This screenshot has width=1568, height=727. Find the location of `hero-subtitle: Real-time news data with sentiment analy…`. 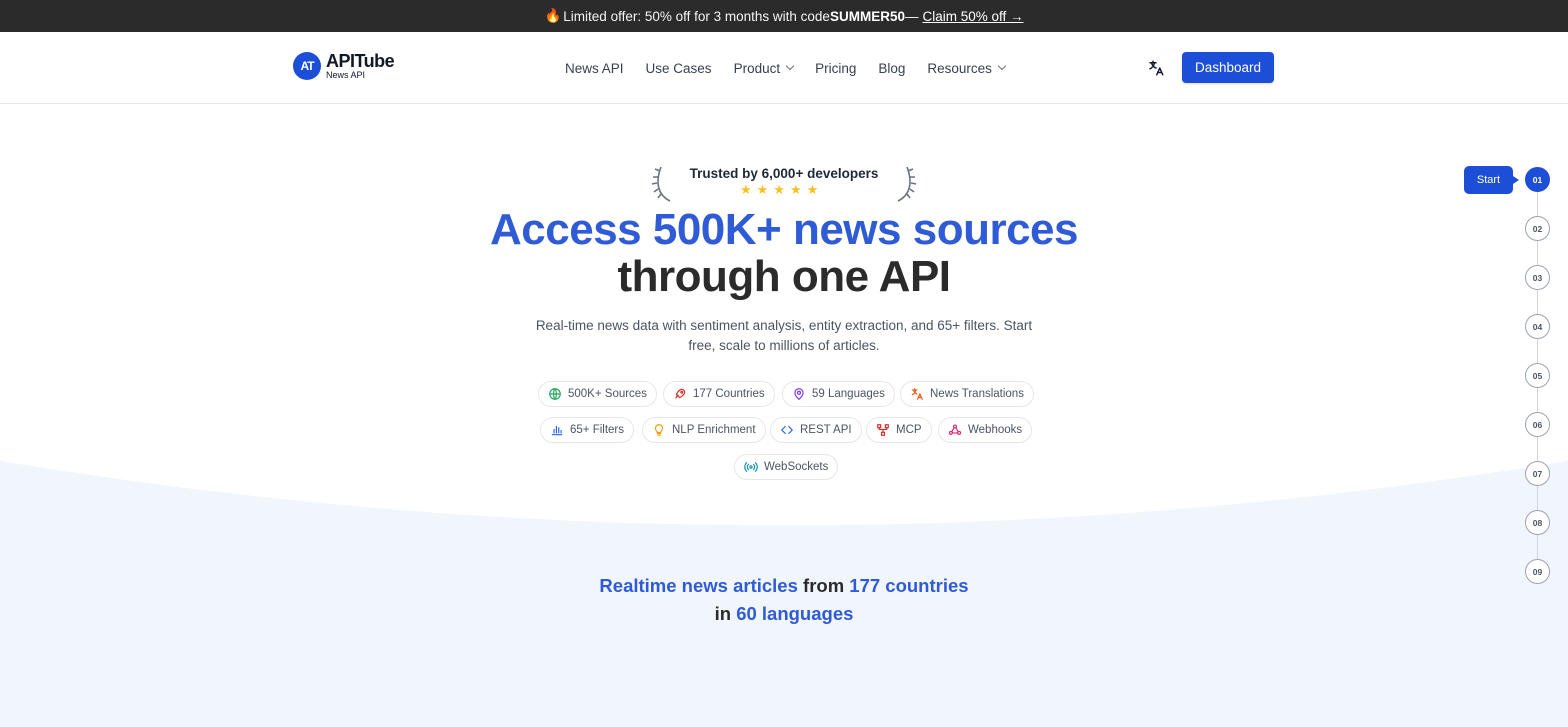

hero-subtitle: Real-time news data with sentiment analy… is located at coordinates (784, 335).